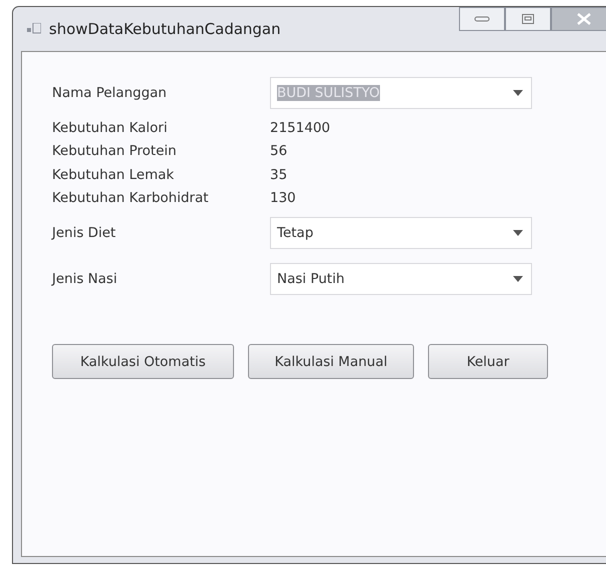  What do you see at coordinates (143, 361) in the screenshot?
I see `action-button: Kalkulasi Otomatis` at bounding box center [143, 361].